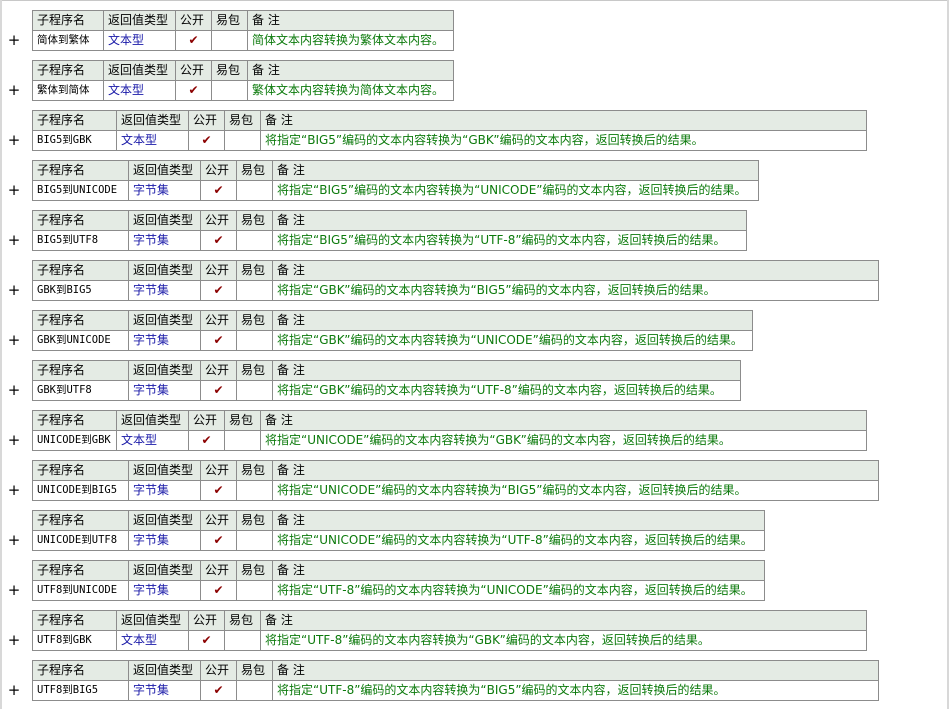 The height and width of the screenshot is (709, 949). I want to click on subroutine-name: UTF8到BIG5, so click(80, 690).